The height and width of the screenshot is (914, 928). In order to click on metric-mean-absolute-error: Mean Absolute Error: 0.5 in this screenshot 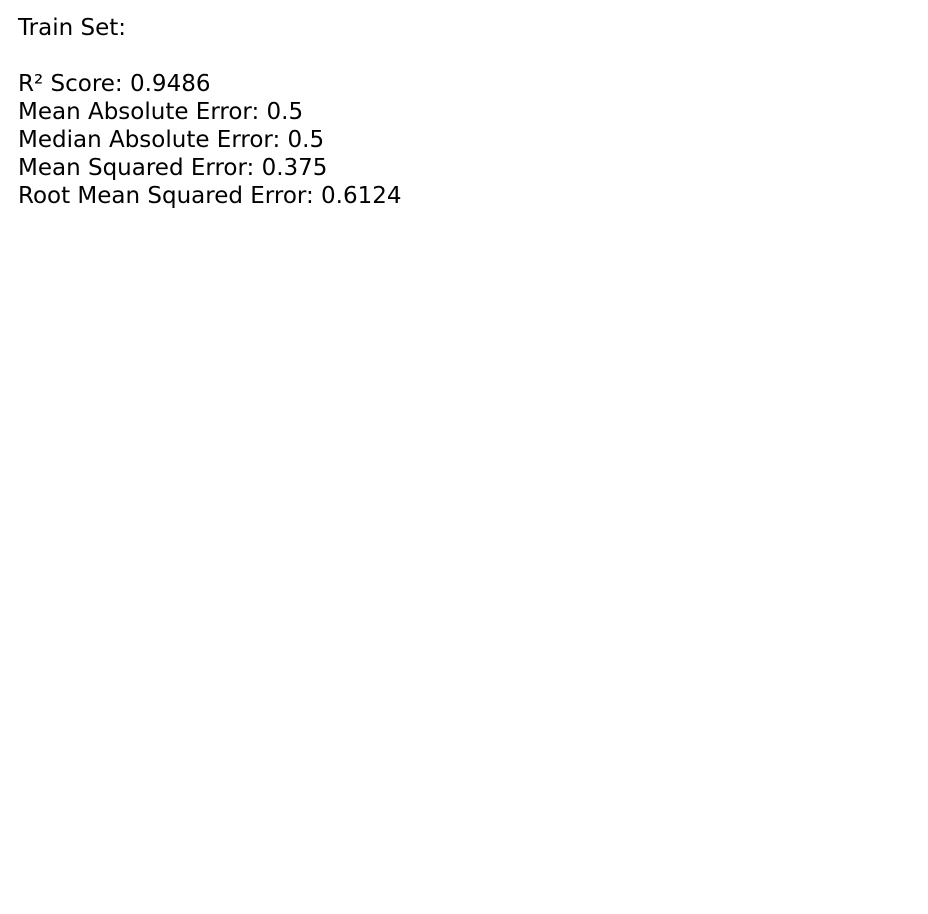, I will do `click(161, 112)`.